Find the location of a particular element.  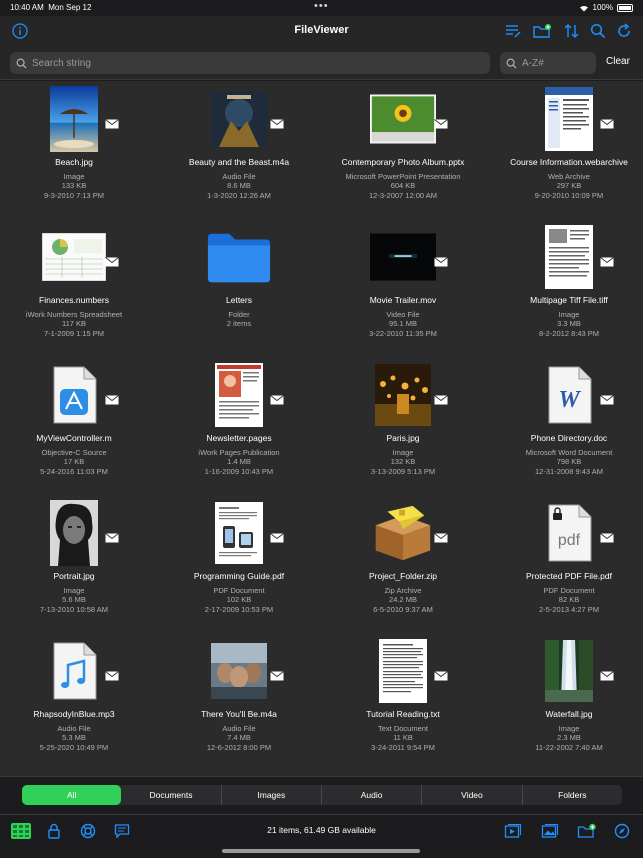

file-date: 12-6-2012 8:00 PM is located at coordinates (239, 747).